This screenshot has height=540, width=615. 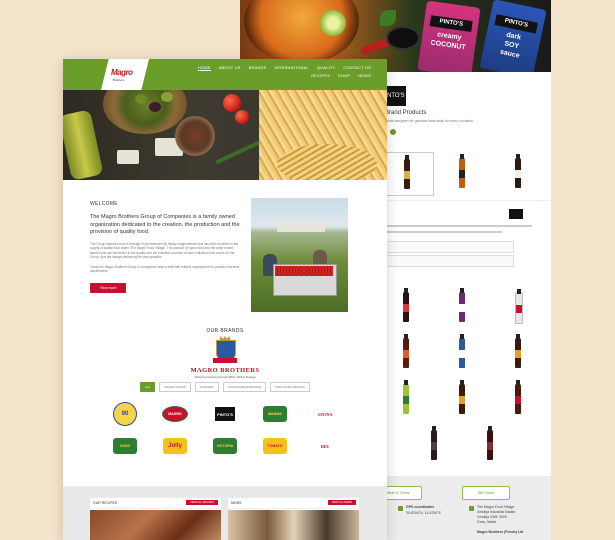 I want to click on nav-item-quality: QUALITY, so click(x=326, y=68).